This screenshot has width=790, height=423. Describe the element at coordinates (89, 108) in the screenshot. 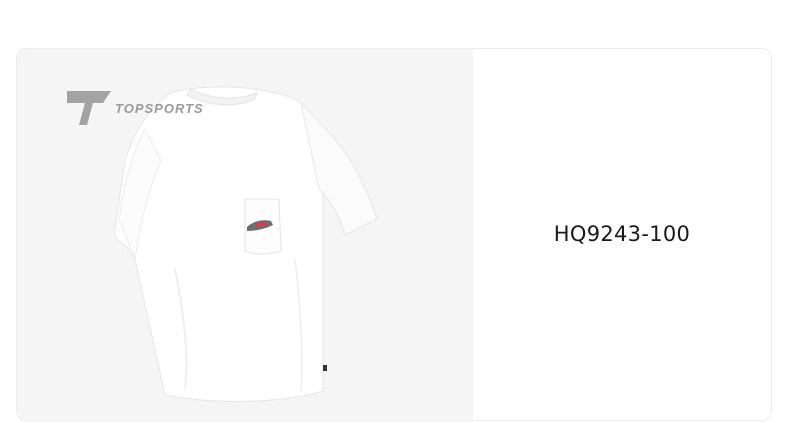

I see `topsports-logo-icon` at that location.